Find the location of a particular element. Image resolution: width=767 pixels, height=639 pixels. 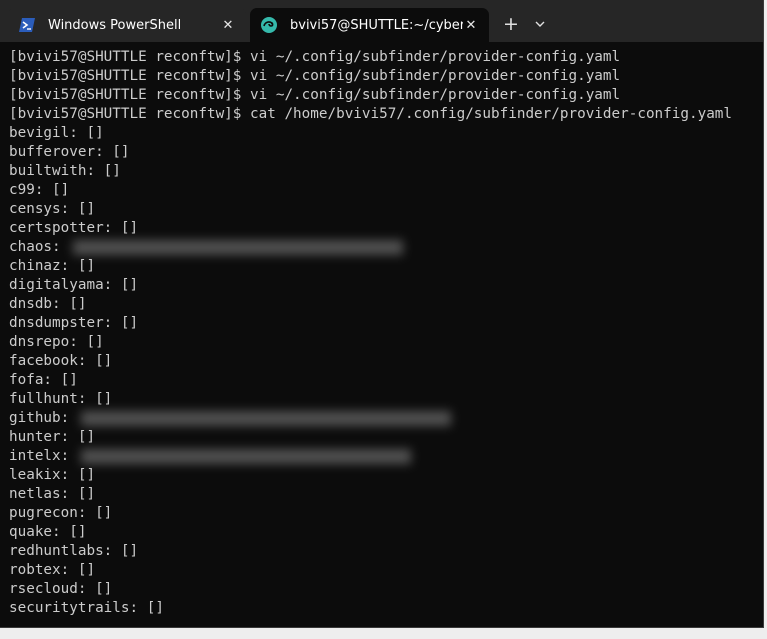

terminal-line: digitalyama: [] is located at coordinates (386, 285).